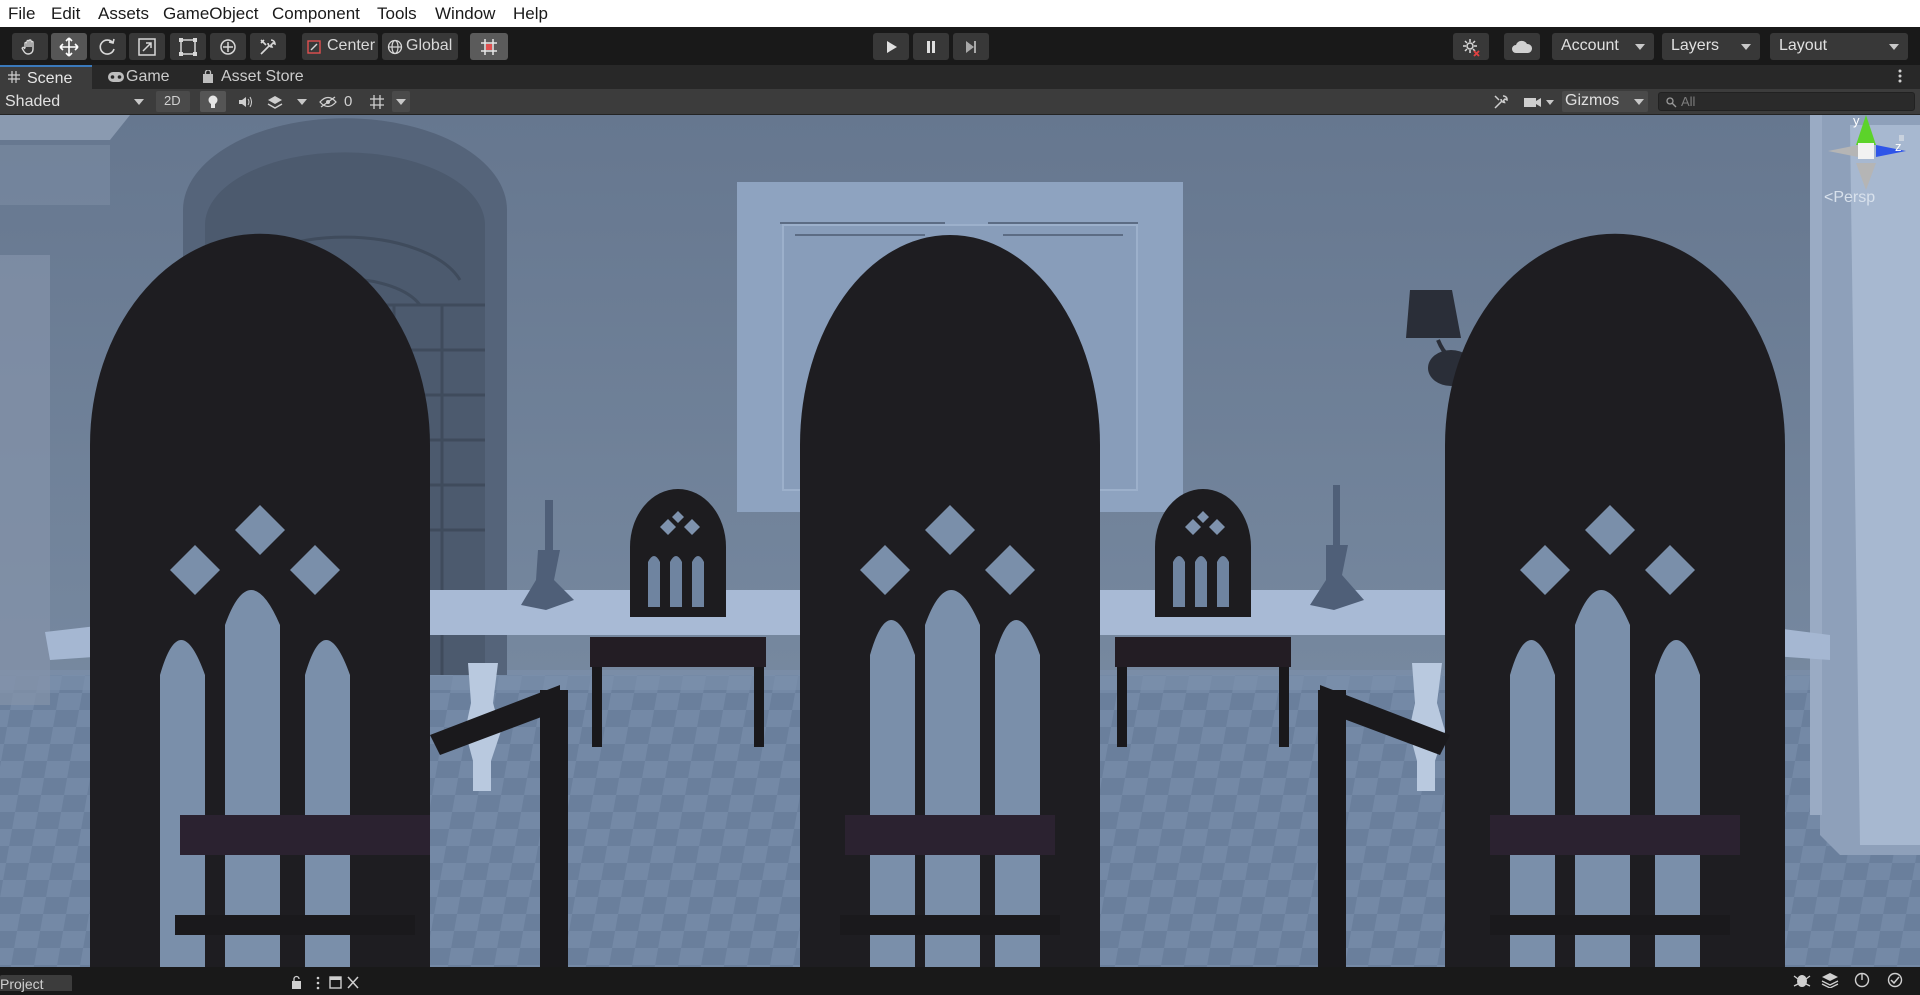 The image size is (1920, 995). What do you see at coordinates (33, 101) in the screenshot?
I see `draw-mode-label: Shaded` at bounding box center [33, 101].